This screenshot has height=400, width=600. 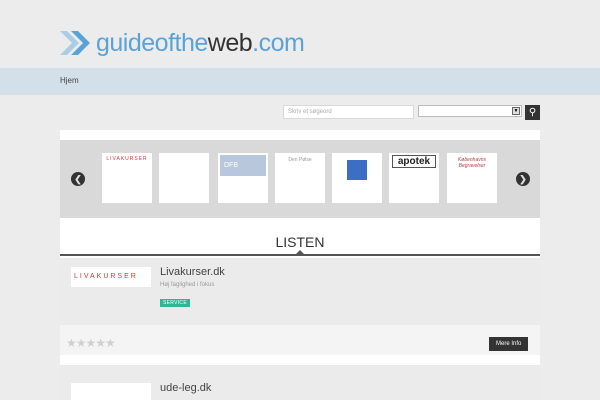 I want to click on listing-title: Livakurser.dk, so click(x=192, y=272).